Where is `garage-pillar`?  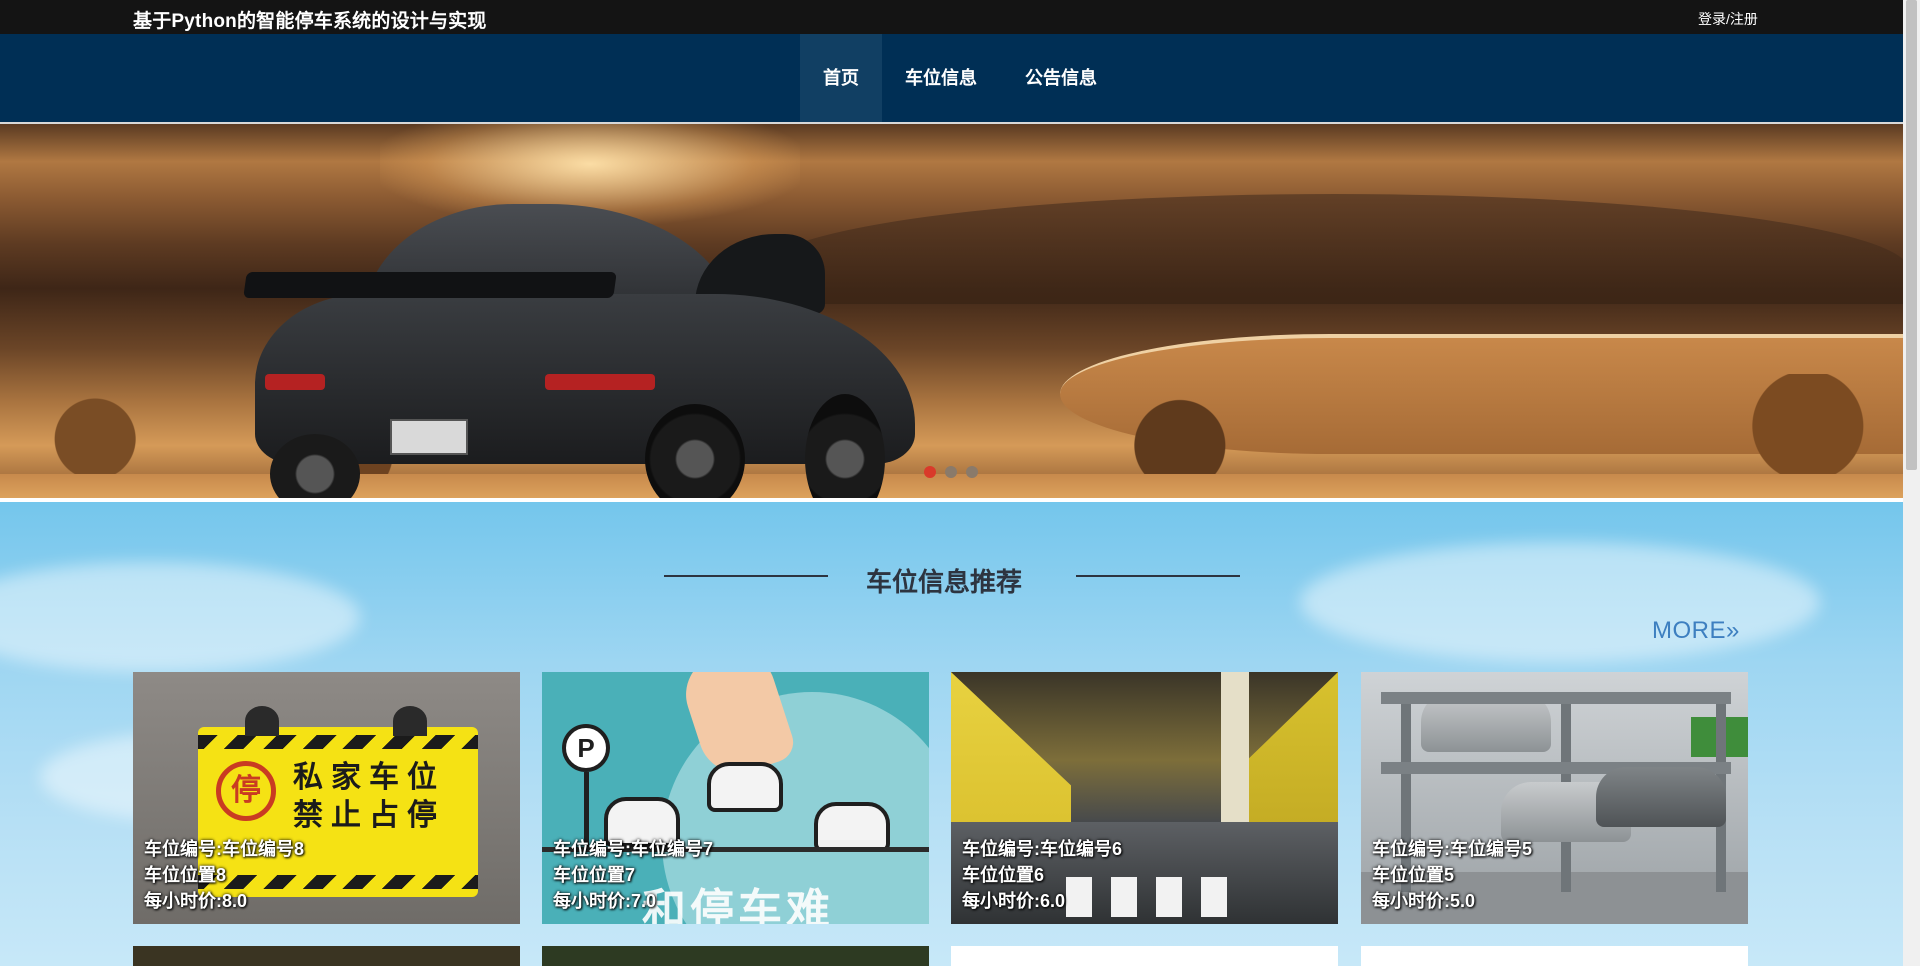 garage-pillar is located at coordinates (1235, 747).